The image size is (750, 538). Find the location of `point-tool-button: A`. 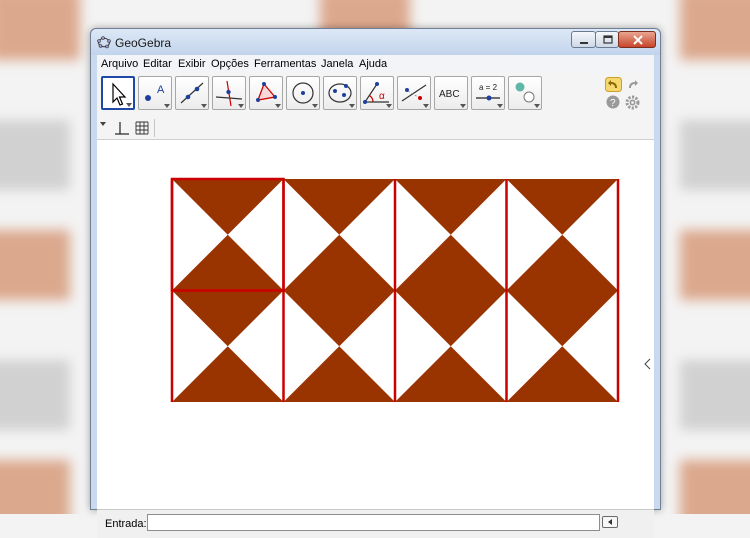

point-tool-button: A is located at coordinates (155, 93).